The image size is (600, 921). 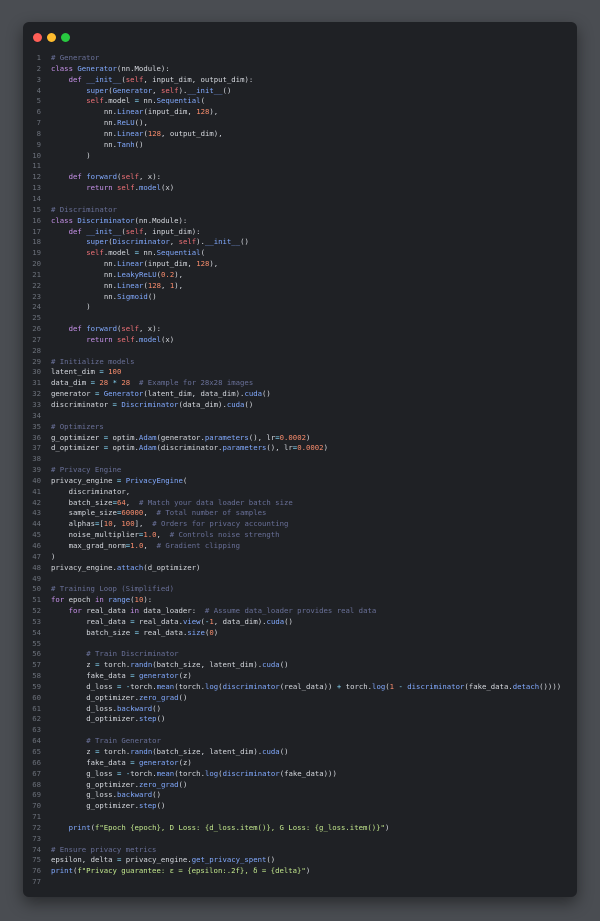 What do you see at coordinates (139, 676) in the screenshot?
I see `line-text: fake_data = generator(z)` at bounding box center [139, 676].